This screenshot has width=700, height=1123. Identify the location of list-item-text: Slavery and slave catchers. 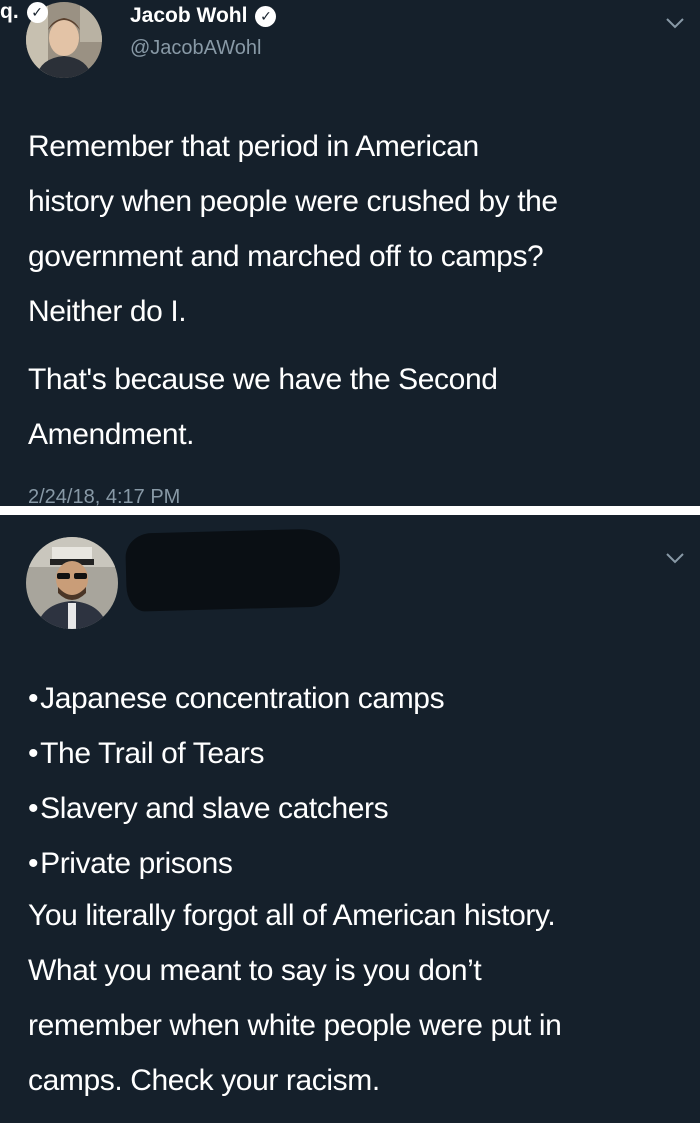
(214, 808).